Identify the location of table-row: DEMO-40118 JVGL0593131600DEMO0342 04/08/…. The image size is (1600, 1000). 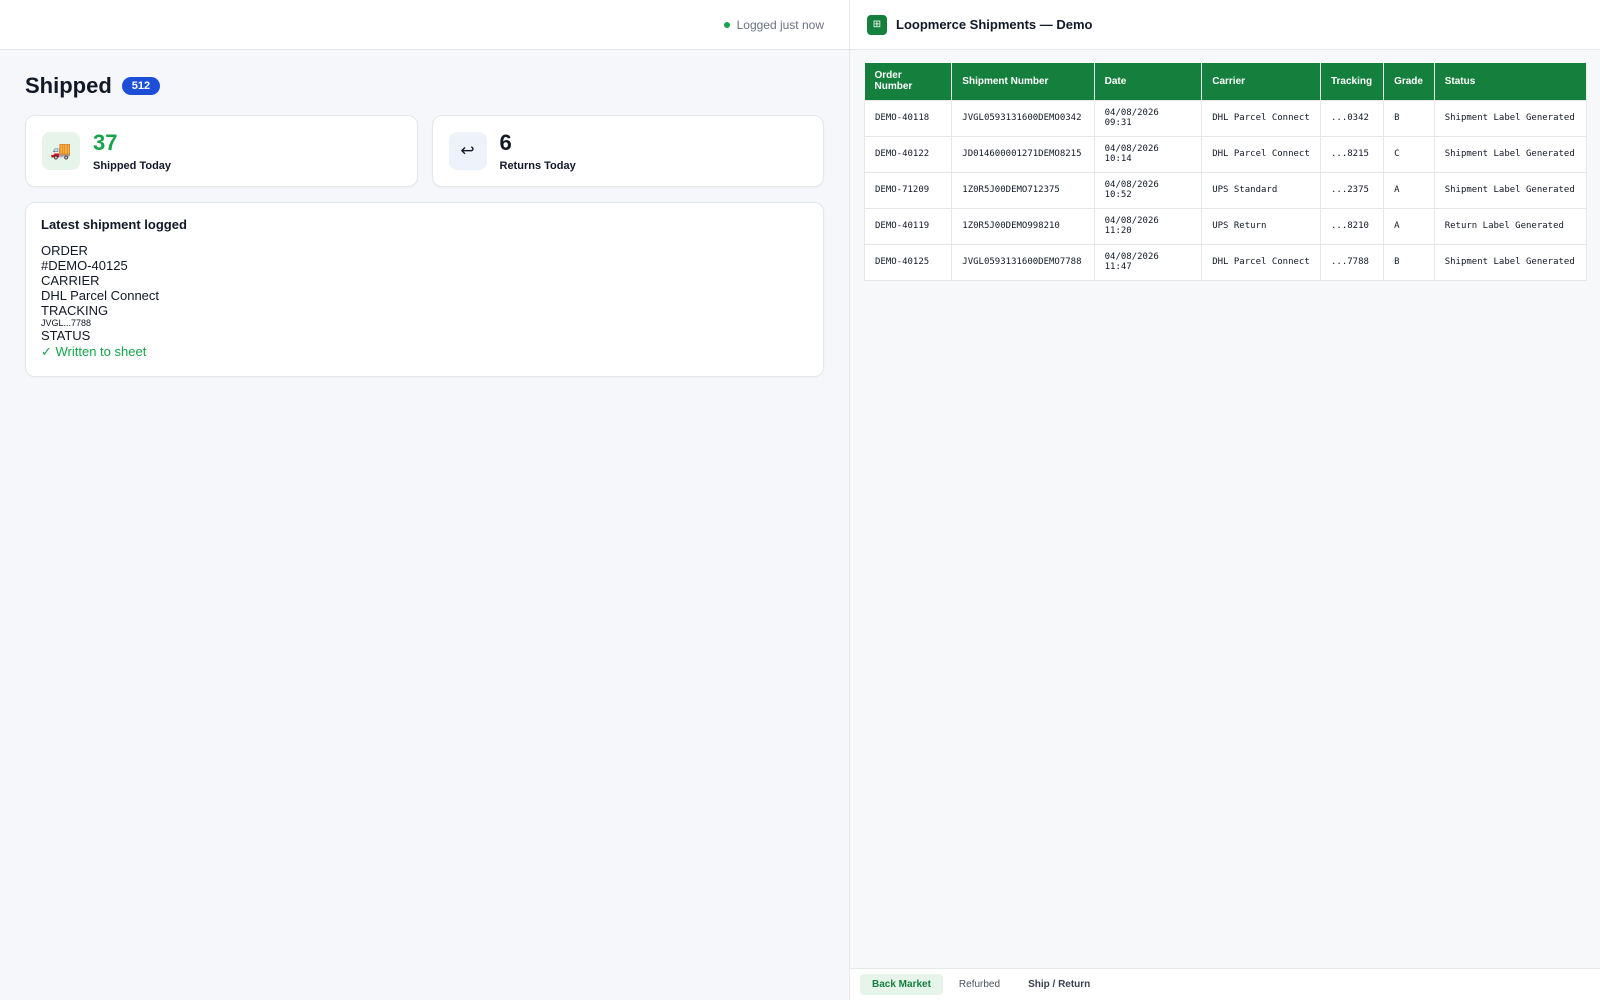
(1225, 118).